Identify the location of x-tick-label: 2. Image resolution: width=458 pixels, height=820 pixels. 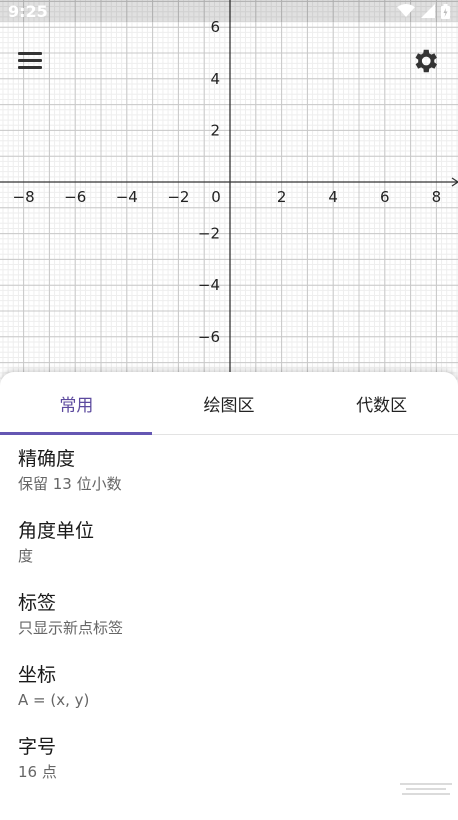
(282, 197).